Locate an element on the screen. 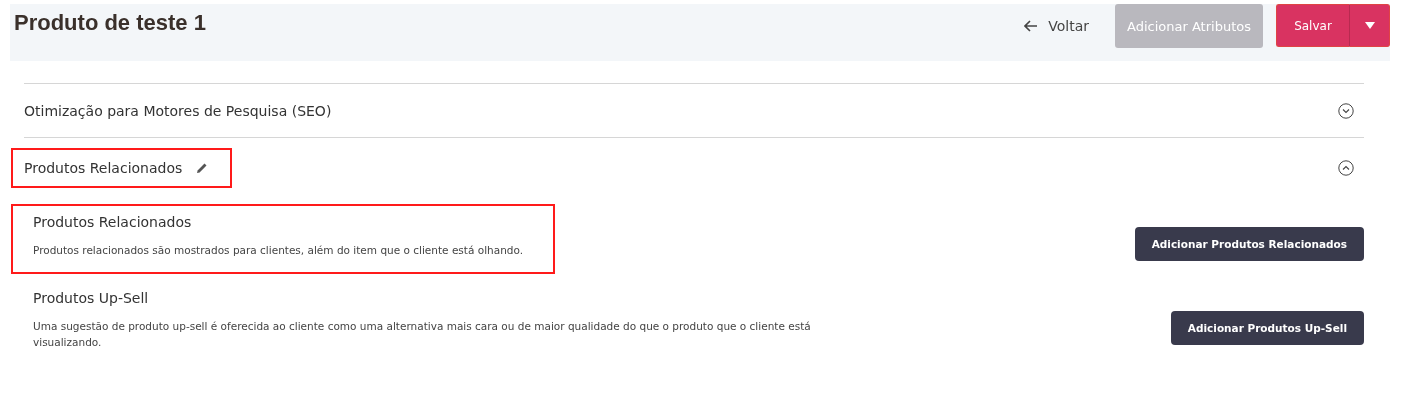 The height and width of the screenshot is (402, 1401). save-dropdown-button is located at coordinates (1370, 25).